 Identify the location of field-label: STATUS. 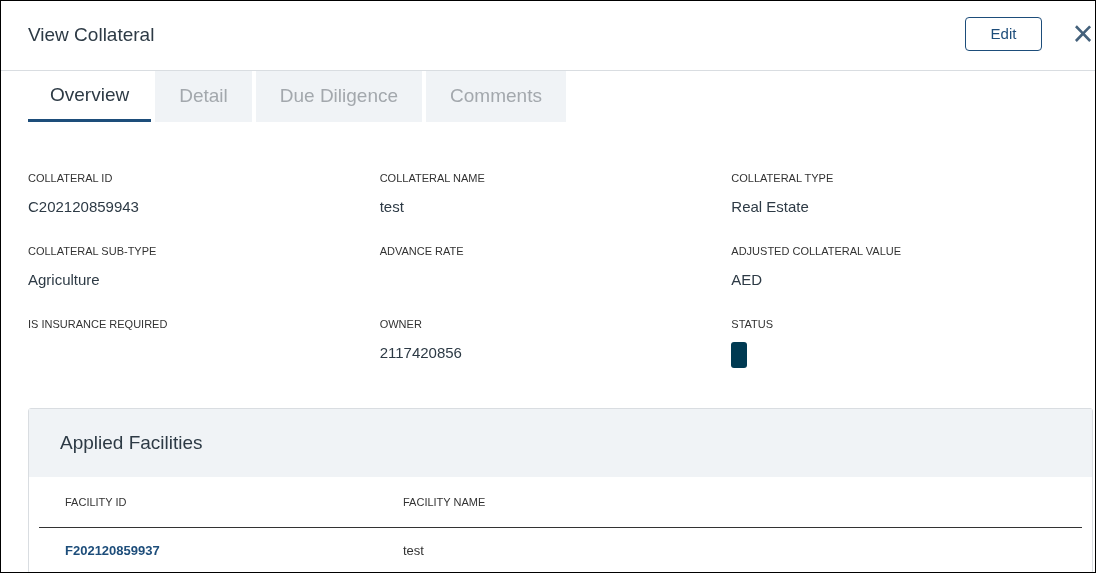
(753, 324).